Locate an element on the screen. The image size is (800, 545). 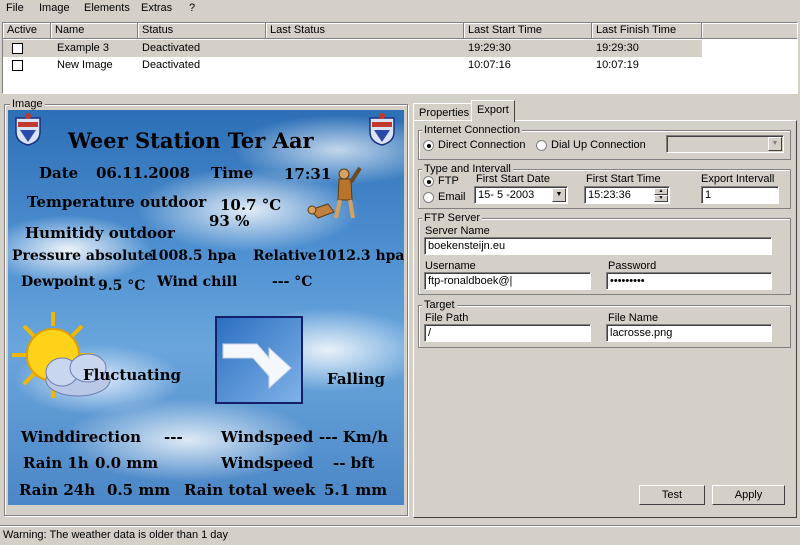
menu-image: Image is located at coordinates (54, 8).